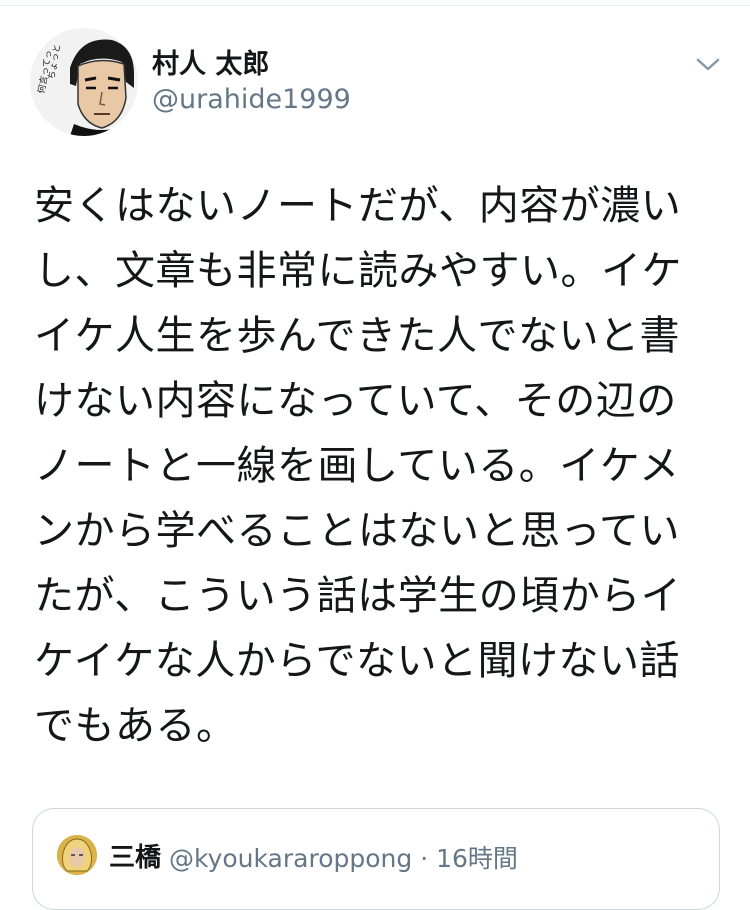 Image resolution: width=750 pixels, height=910 pixels. What do you see at coordinates (358, 206) in the screenshot?
I see `tweet-text-line: 安くはないノートだが、内容が濃い` at bounding box center [358, 206].